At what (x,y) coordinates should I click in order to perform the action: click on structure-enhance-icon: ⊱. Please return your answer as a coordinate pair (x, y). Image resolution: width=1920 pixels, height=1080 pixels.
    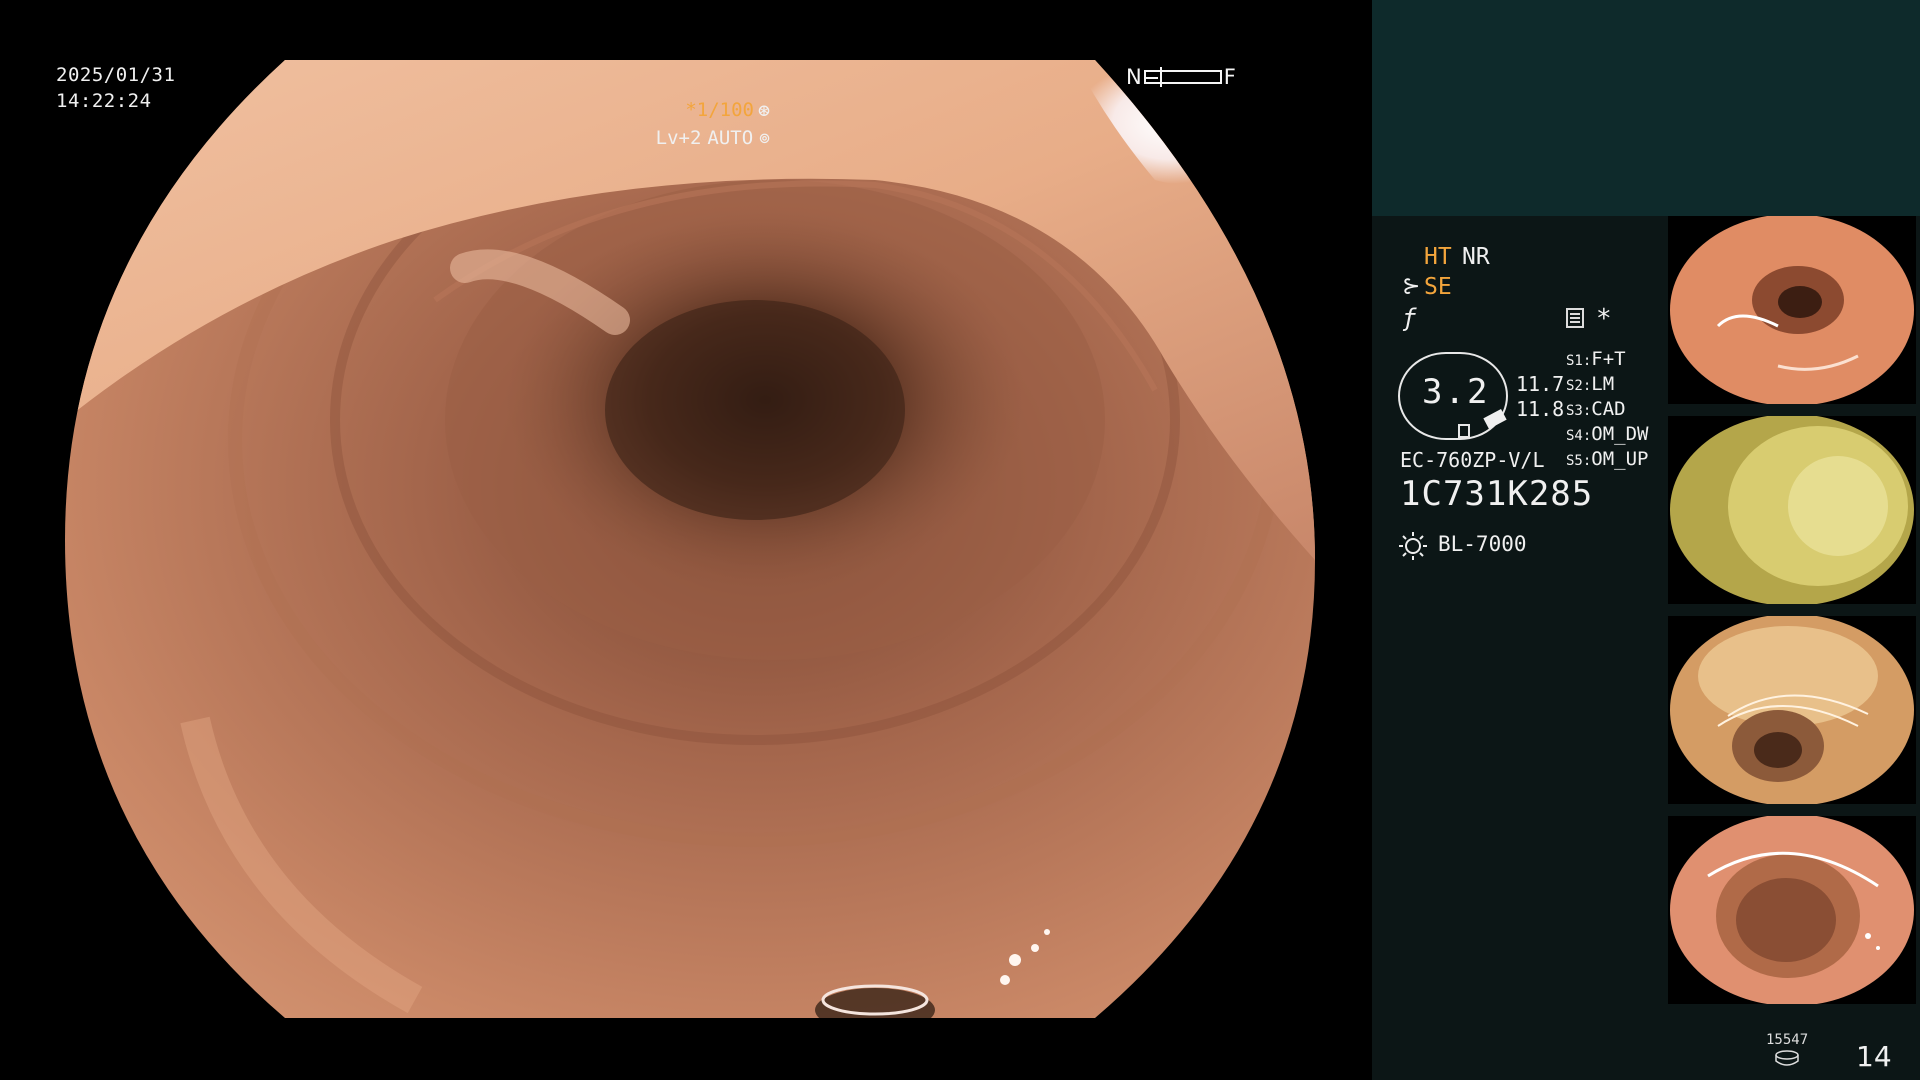
    Looking at the image, I should click on (1411, 286).